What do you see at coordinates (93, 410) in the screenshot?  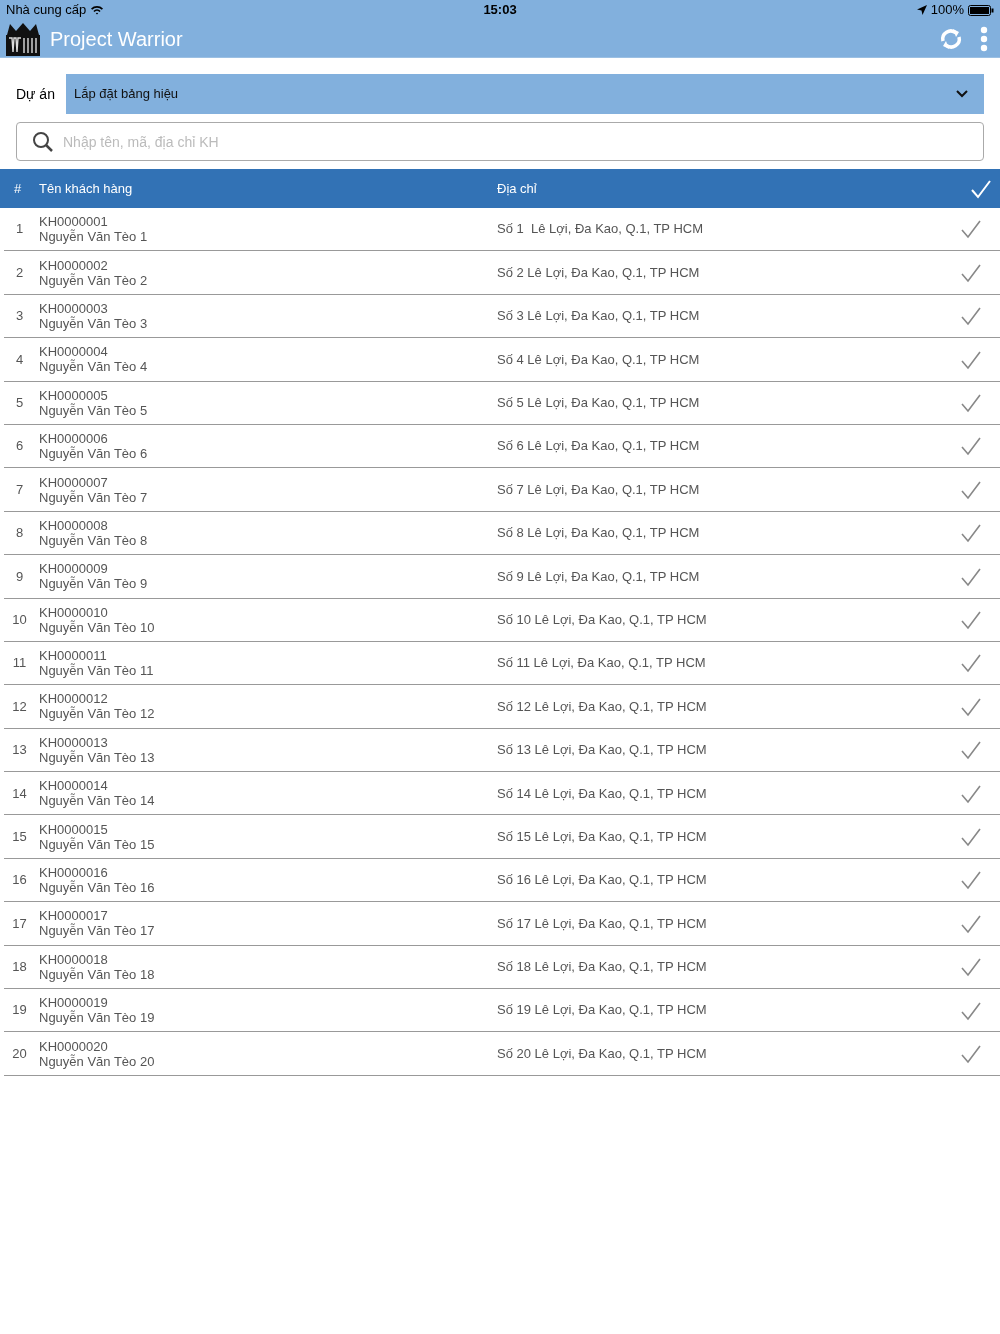 I see `customer-name: Nguyễn Văn Tèo 5` at bounding box center [93, 410].